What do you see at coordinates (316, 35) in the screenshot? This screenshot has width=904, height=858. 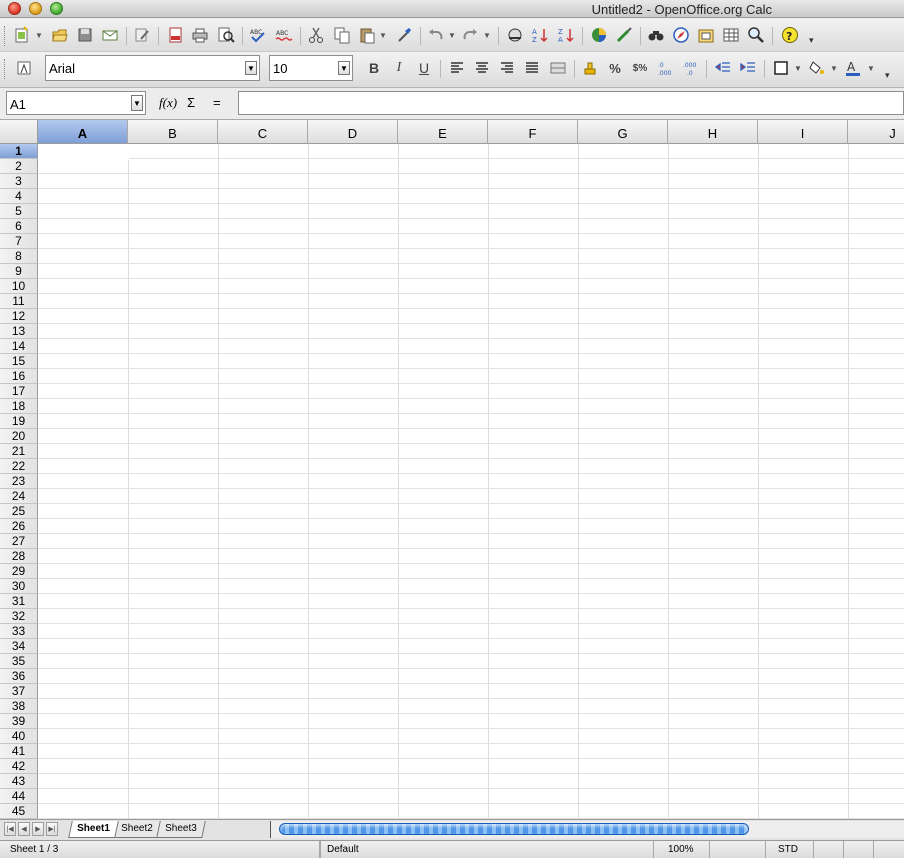 I see `cut-icon` at bounding box center [316, 35].